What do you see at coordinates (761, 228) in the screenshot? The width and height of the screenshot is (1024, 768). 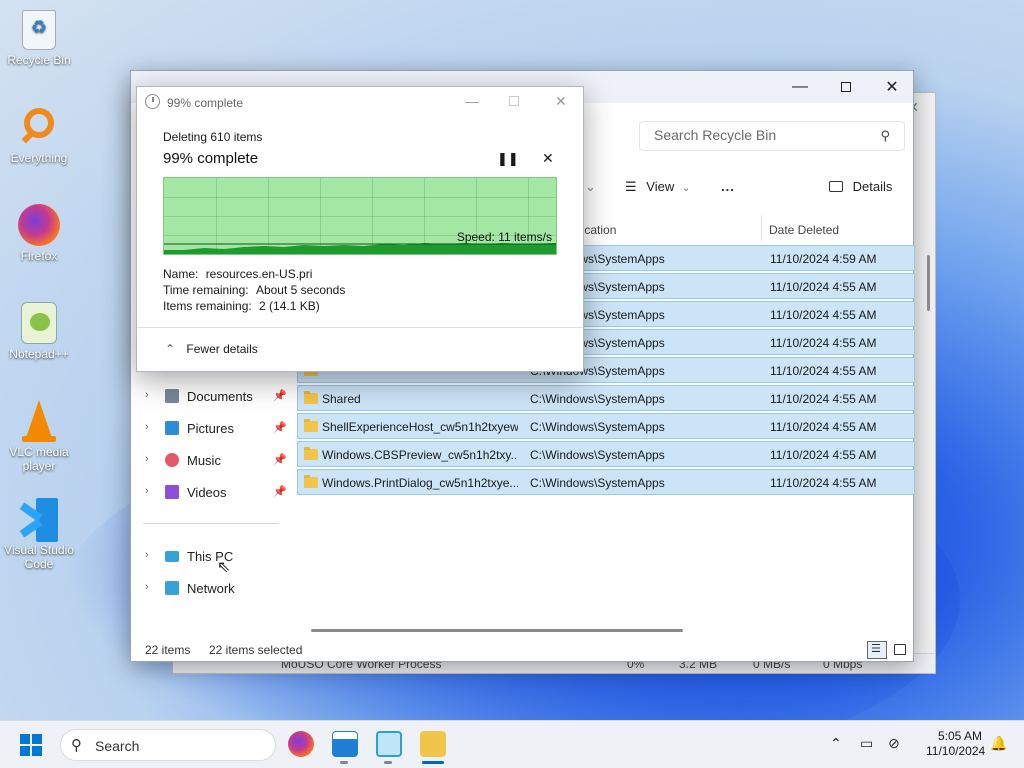 I see `column-divider` at bounding box center [761, 228].